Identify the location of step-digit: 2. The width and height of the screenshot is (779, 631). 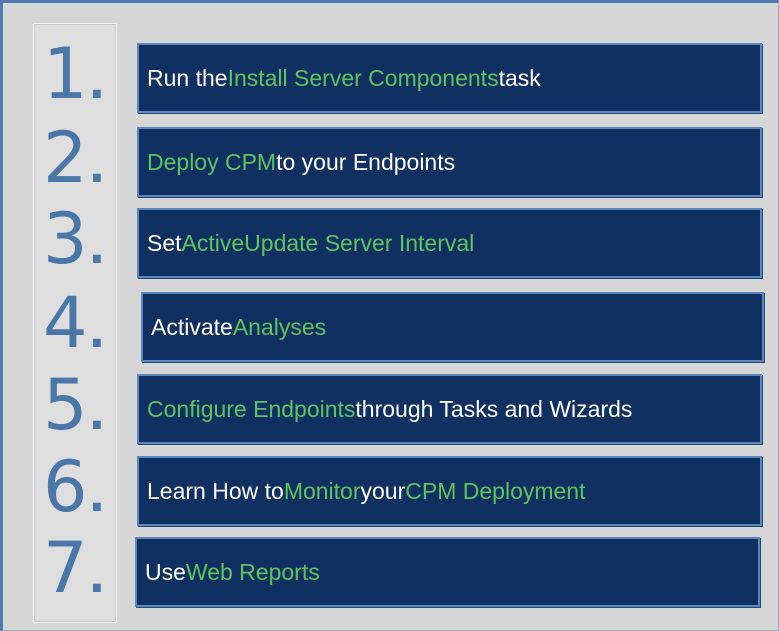
(65, 158).